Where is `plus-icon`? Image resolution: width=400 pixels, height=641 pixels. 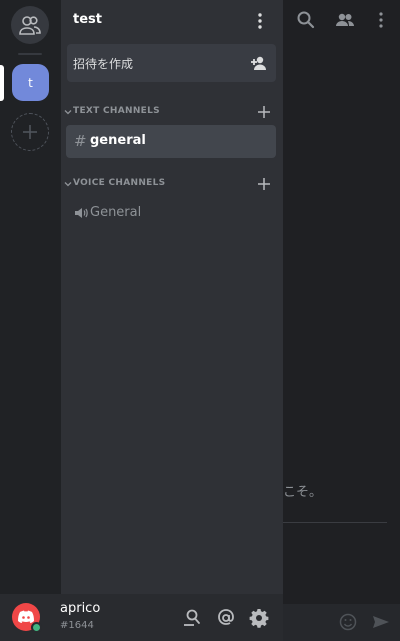
plus-icon is located at coordinates (30, 132).